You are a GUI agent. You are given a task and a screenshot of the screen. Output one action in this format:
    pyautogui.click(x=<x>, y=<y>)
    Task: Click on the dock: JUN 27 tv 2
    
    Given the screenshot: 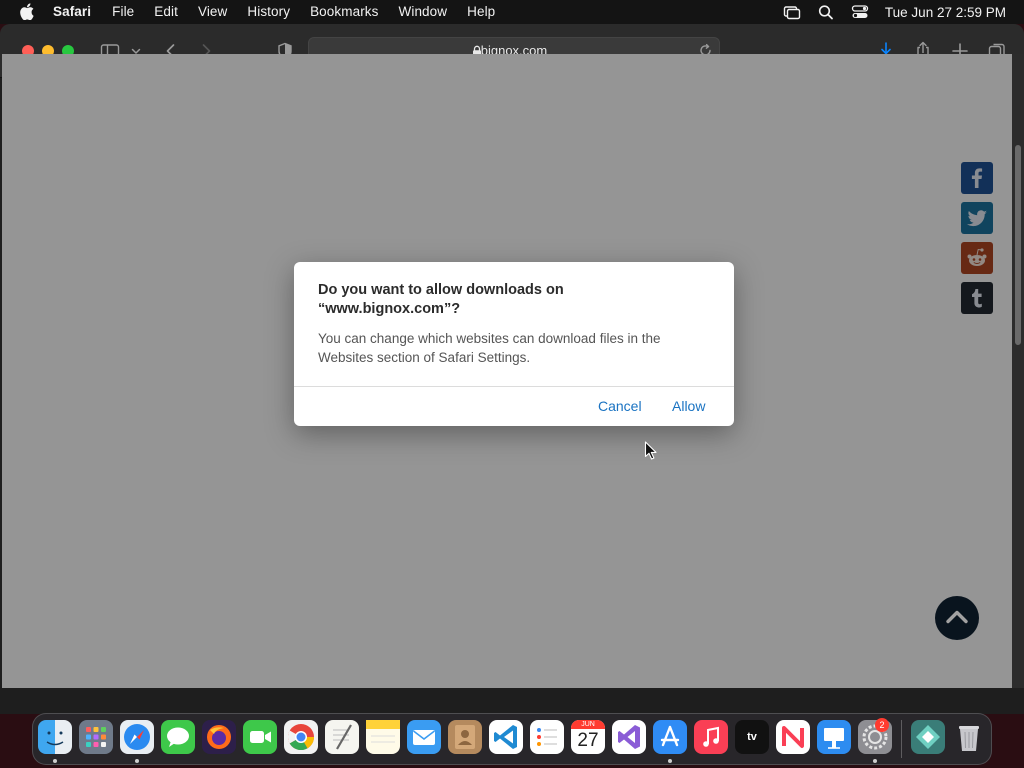 What is the action you would take?
    pyautogui.click(x=512, y=739)
    